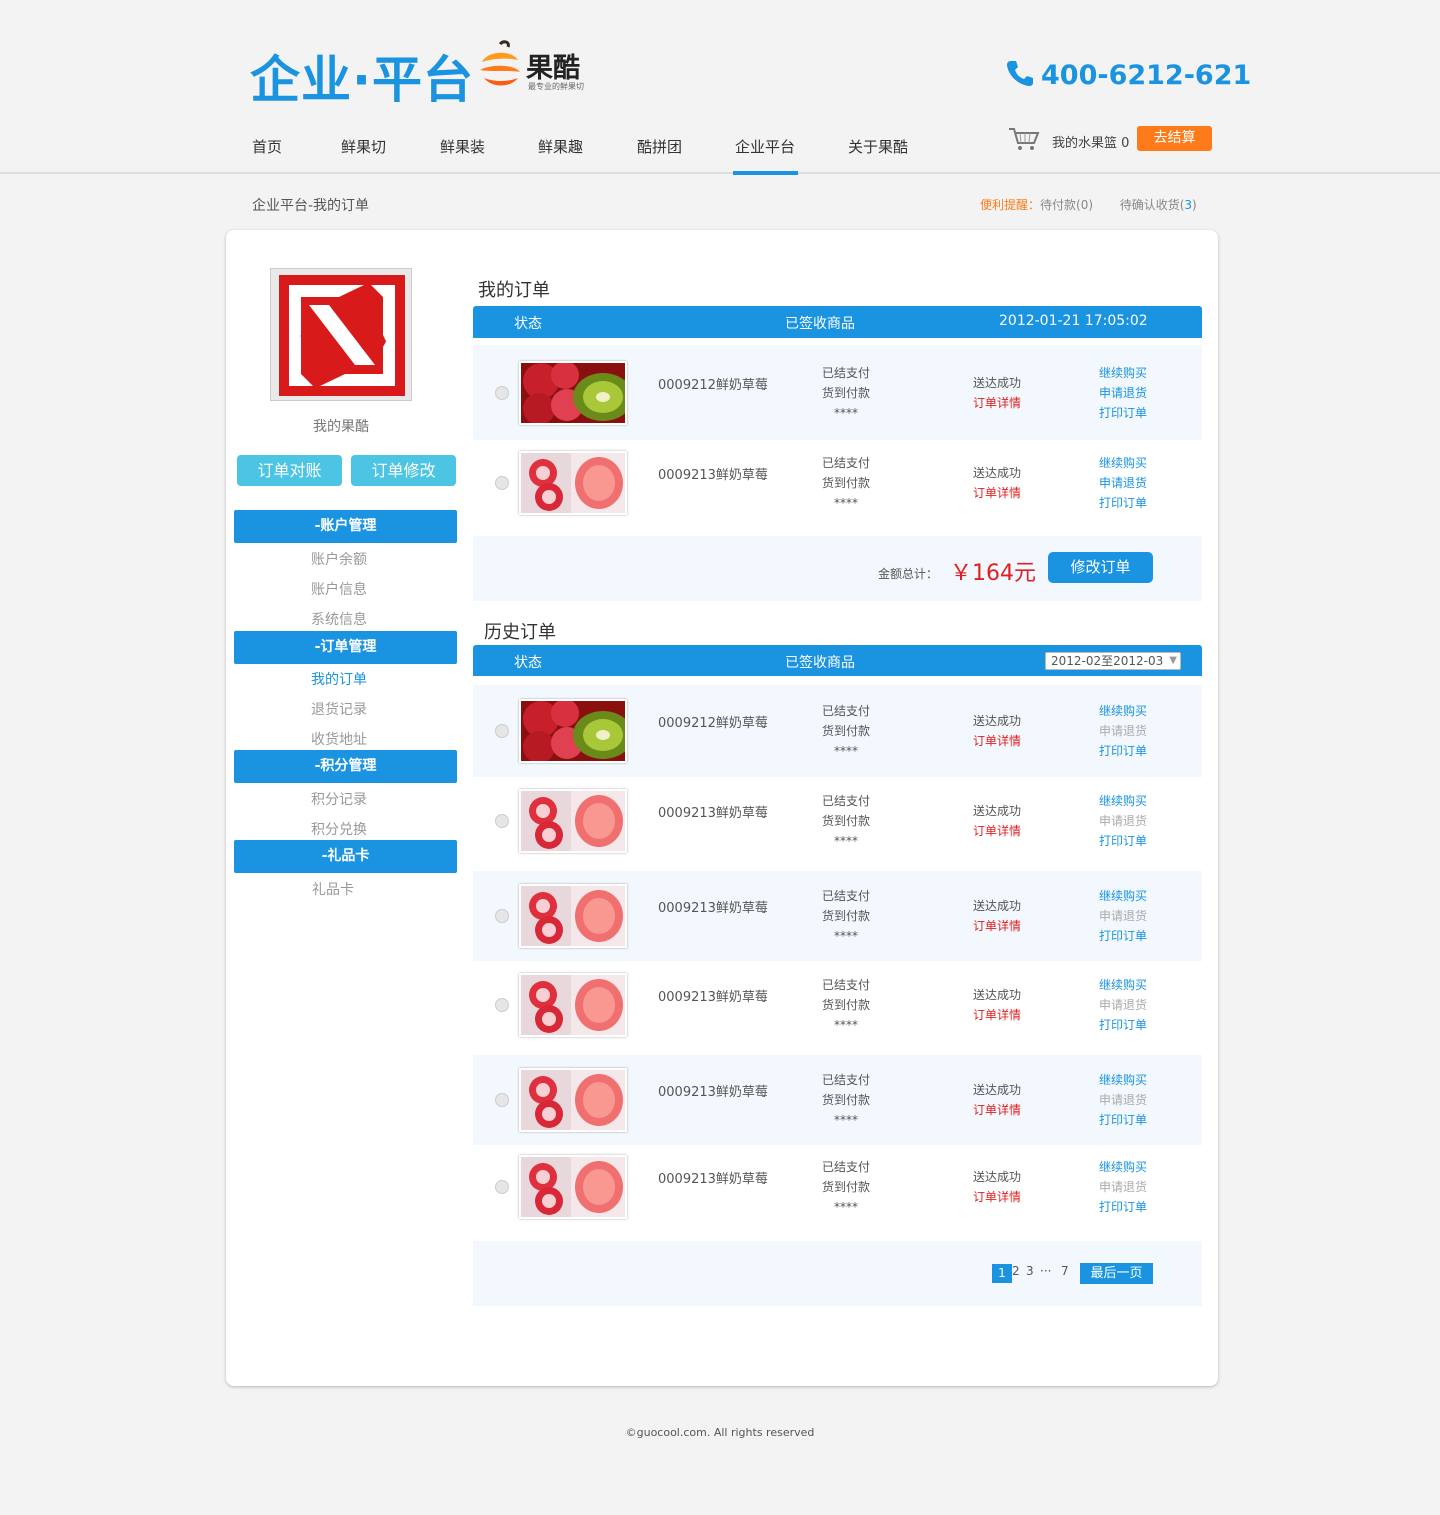  Describe the element at coordinates (1065, 1271) in the screenshot. I see `page-7: 7` at that location.